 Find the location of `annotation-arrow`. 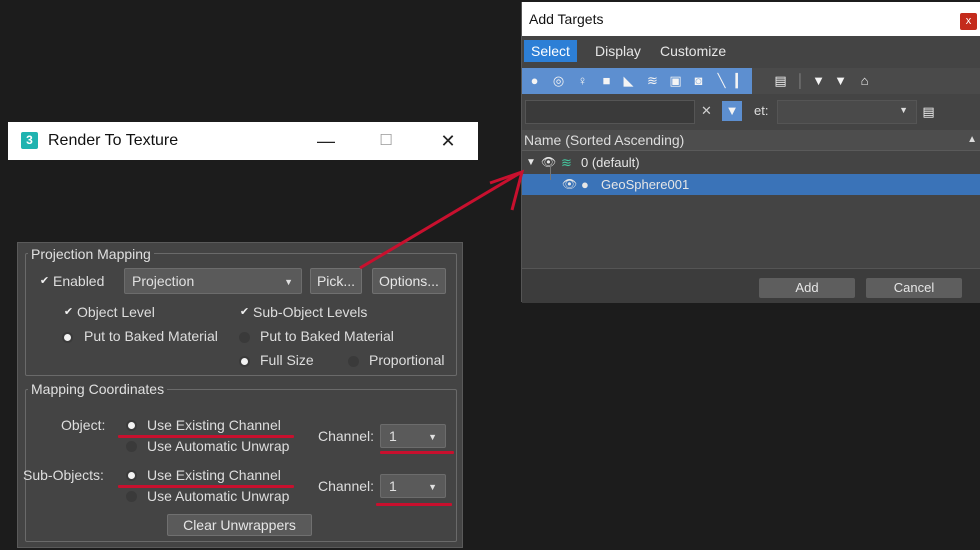

annotation-arrow is located at coordinates (442, 219).